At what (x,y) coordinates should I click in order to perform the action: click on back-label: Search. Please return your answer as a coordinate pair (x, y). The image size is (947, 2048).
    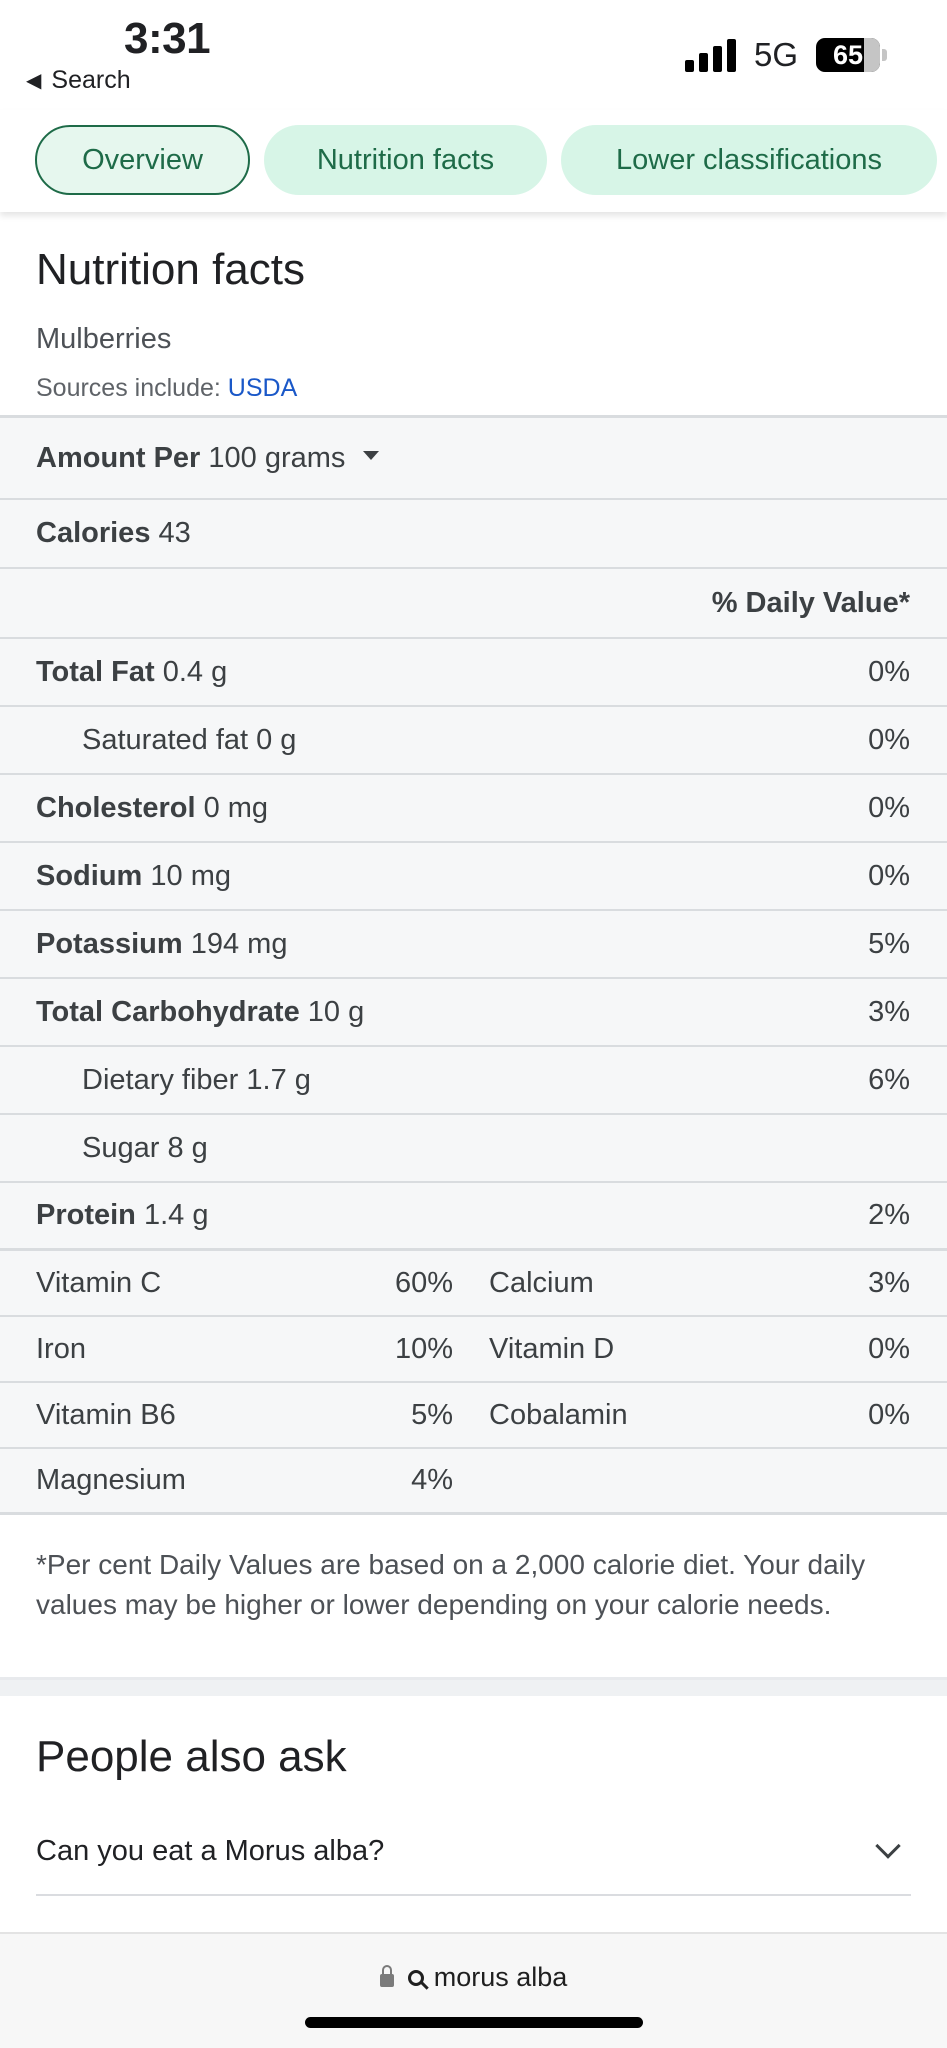
    Looking at the image, I should click on (91, 80).